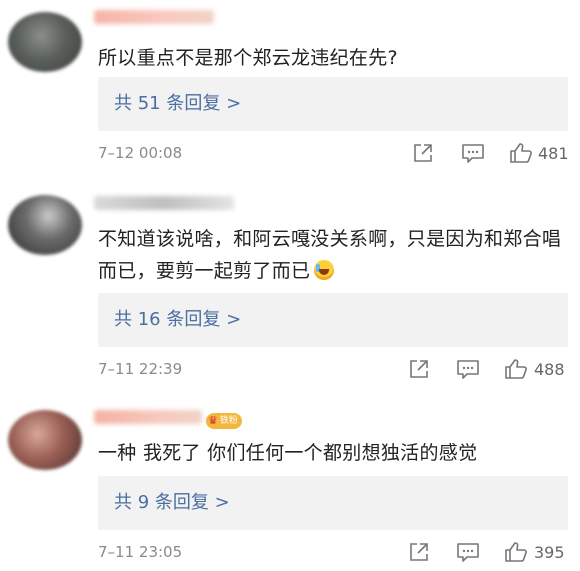  Describe the element at coordinates (140, 552) in the screenshot. I see `timestamp: 7–11 23:05` at that location.